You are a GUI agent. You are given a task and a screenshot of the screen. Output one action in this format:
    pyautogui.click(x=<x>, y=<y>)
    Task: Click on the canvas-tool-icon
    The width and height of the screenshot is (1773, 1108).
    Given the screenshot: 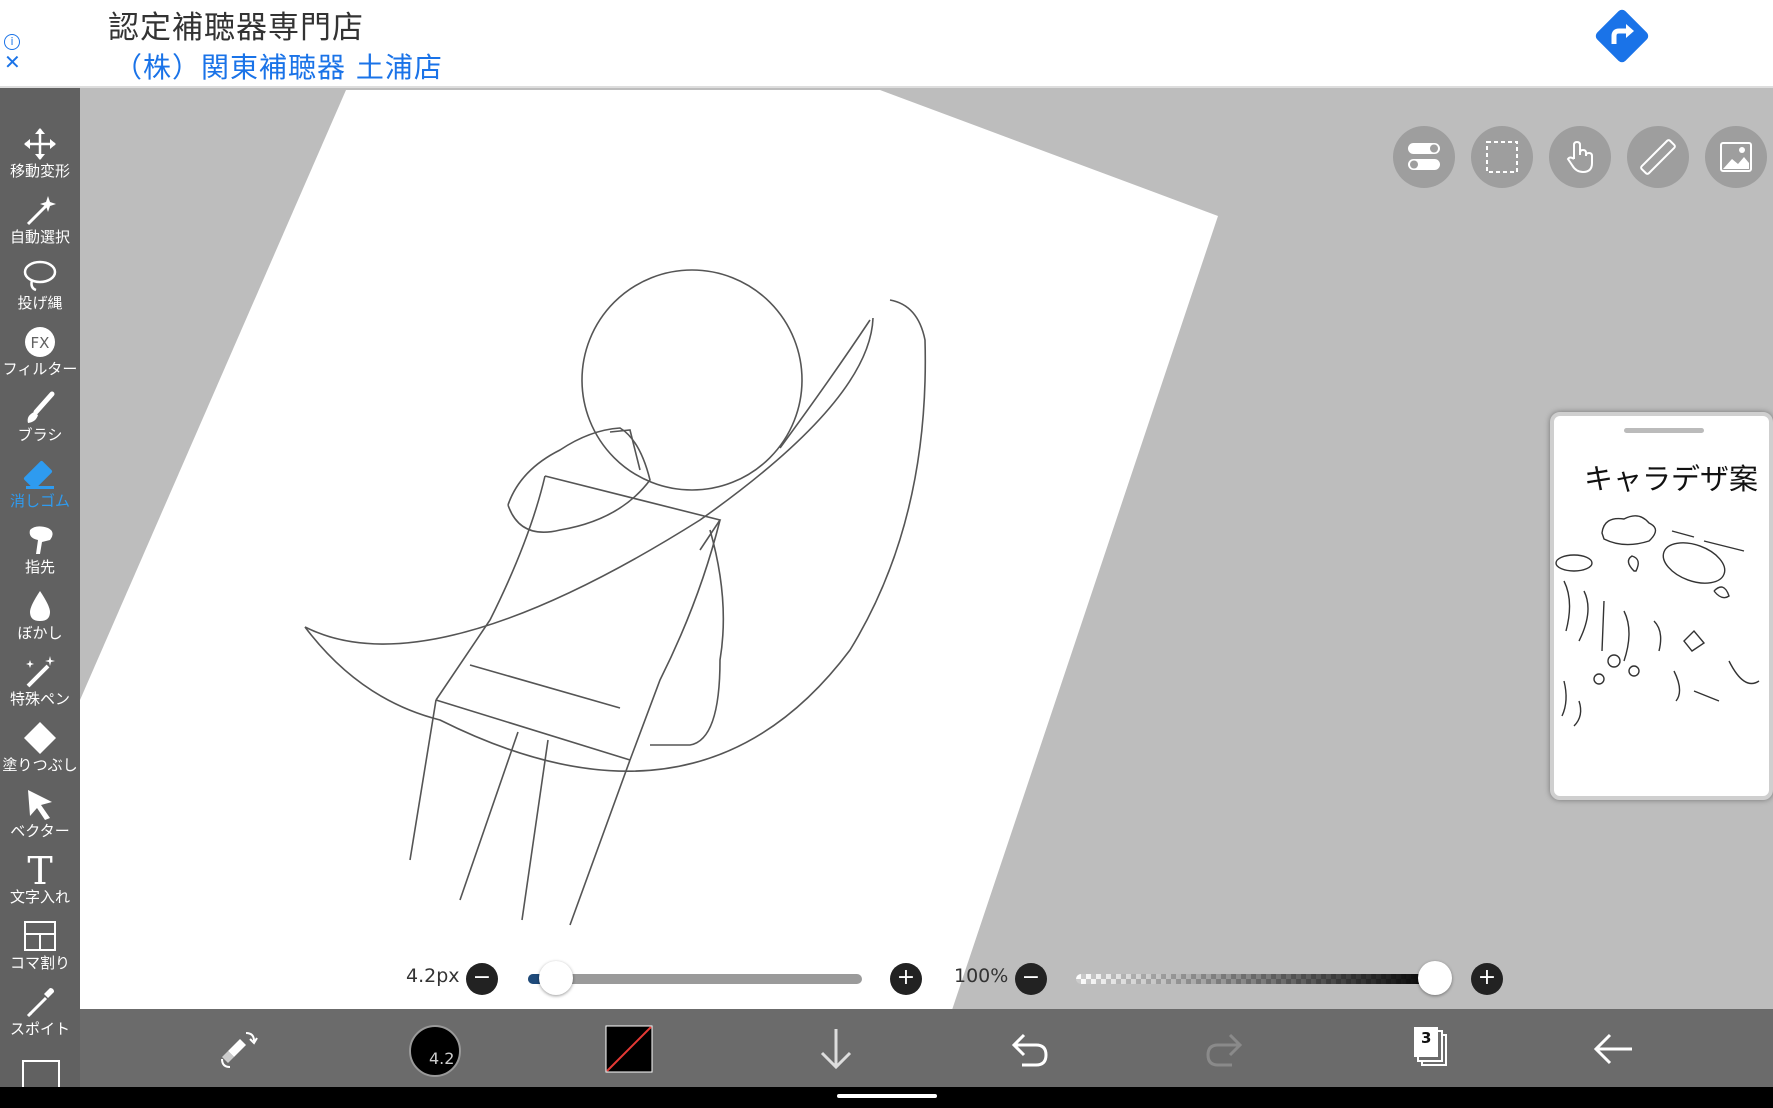 What is the action you would take?
    pyautogui.click(x=41, y=1074)
    